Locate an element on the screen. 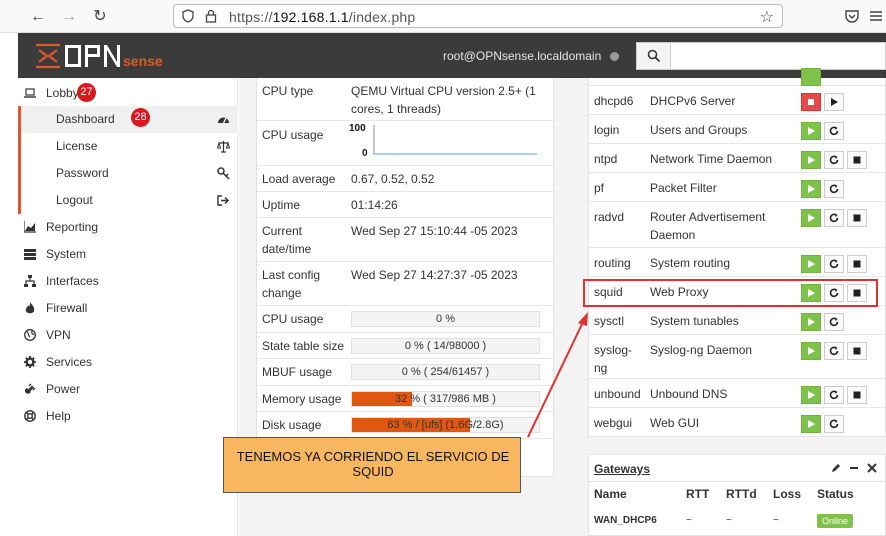 This screenshot has height=536, width=886. gateway-rtt: ~ is located at coordinates (689, 520).